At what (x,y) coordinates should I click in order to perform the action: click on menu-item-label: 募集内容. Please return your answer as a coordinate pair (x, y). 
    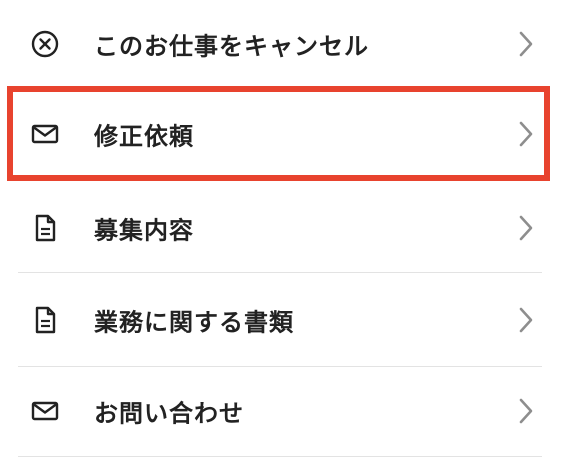
    Looking at the image, I should click on (144, 230).